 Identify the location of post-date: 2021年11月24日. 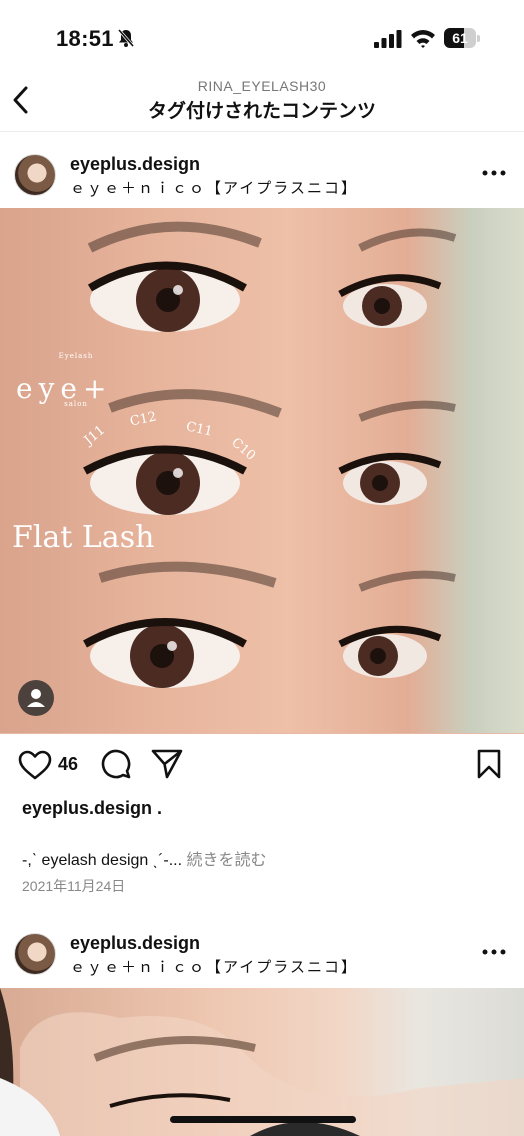
(74, 886).